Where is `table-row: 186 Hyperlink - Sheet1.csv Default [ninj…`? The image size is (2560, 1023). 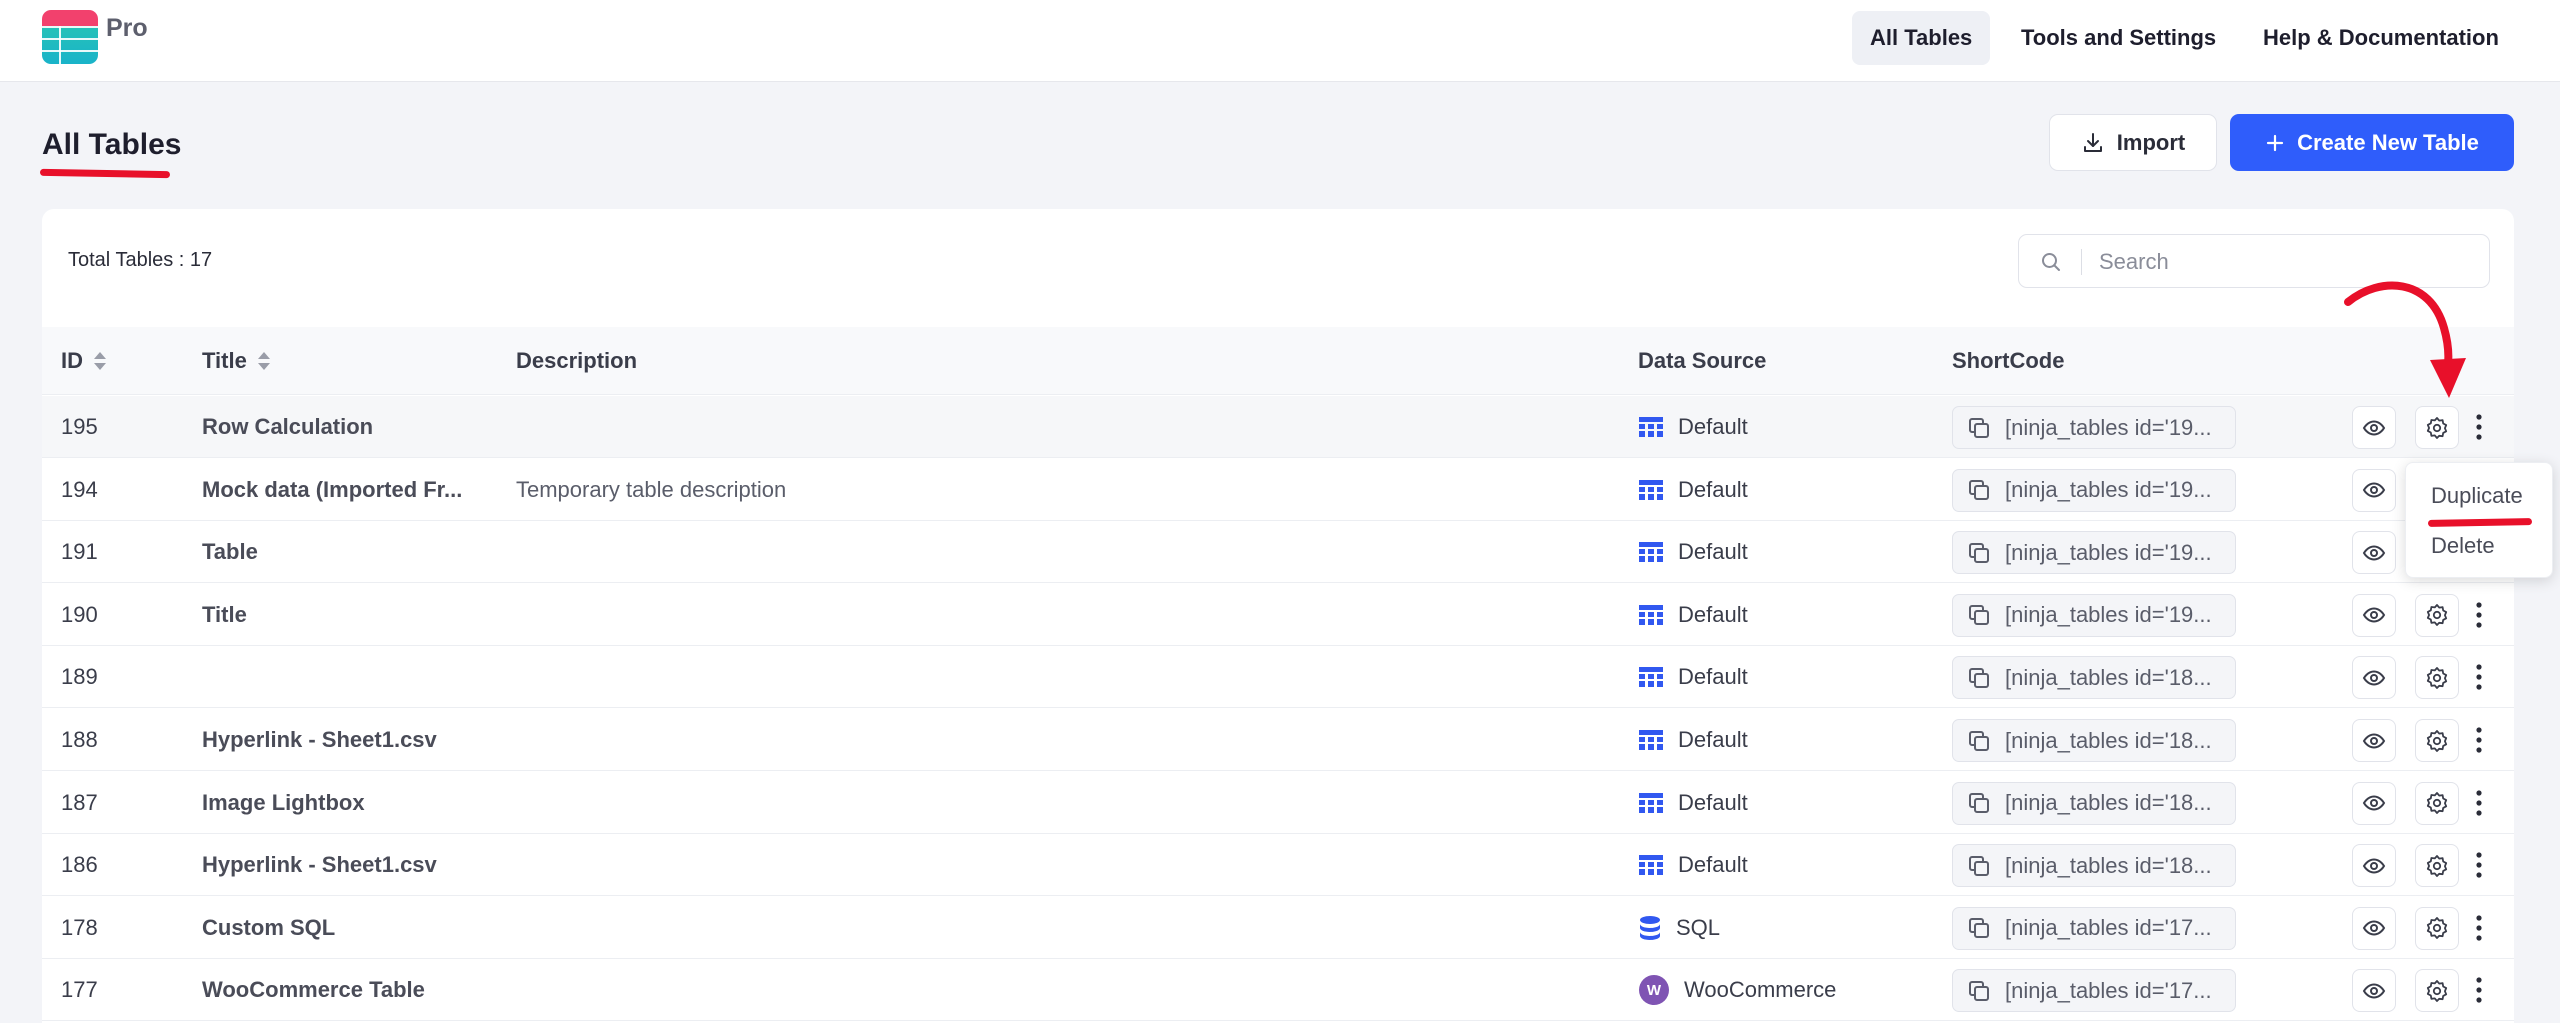 table-row: 186 Hyperlink - Sheet1.csv Default [ninj… is located at coordinates (1278, 865).